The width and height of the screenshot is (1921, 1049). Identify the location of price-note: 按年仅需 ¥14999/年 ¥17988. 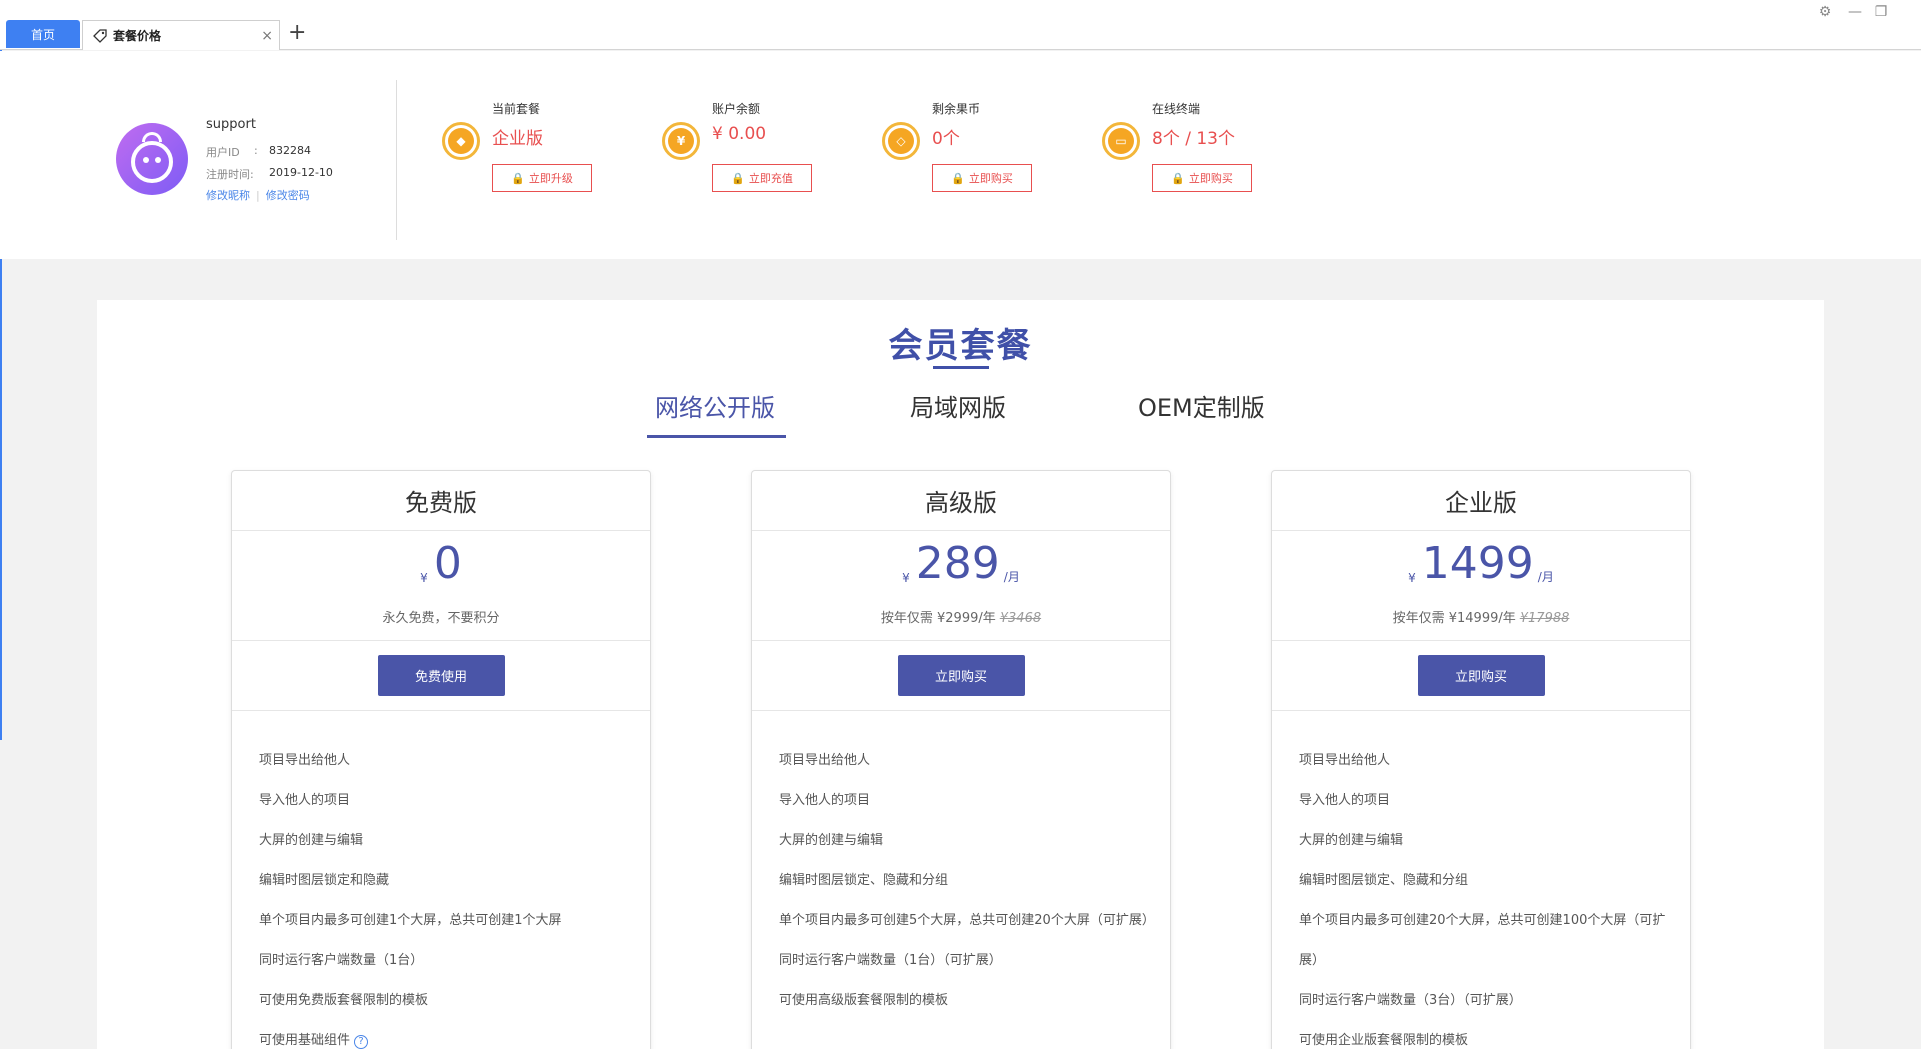
(1481, 618).